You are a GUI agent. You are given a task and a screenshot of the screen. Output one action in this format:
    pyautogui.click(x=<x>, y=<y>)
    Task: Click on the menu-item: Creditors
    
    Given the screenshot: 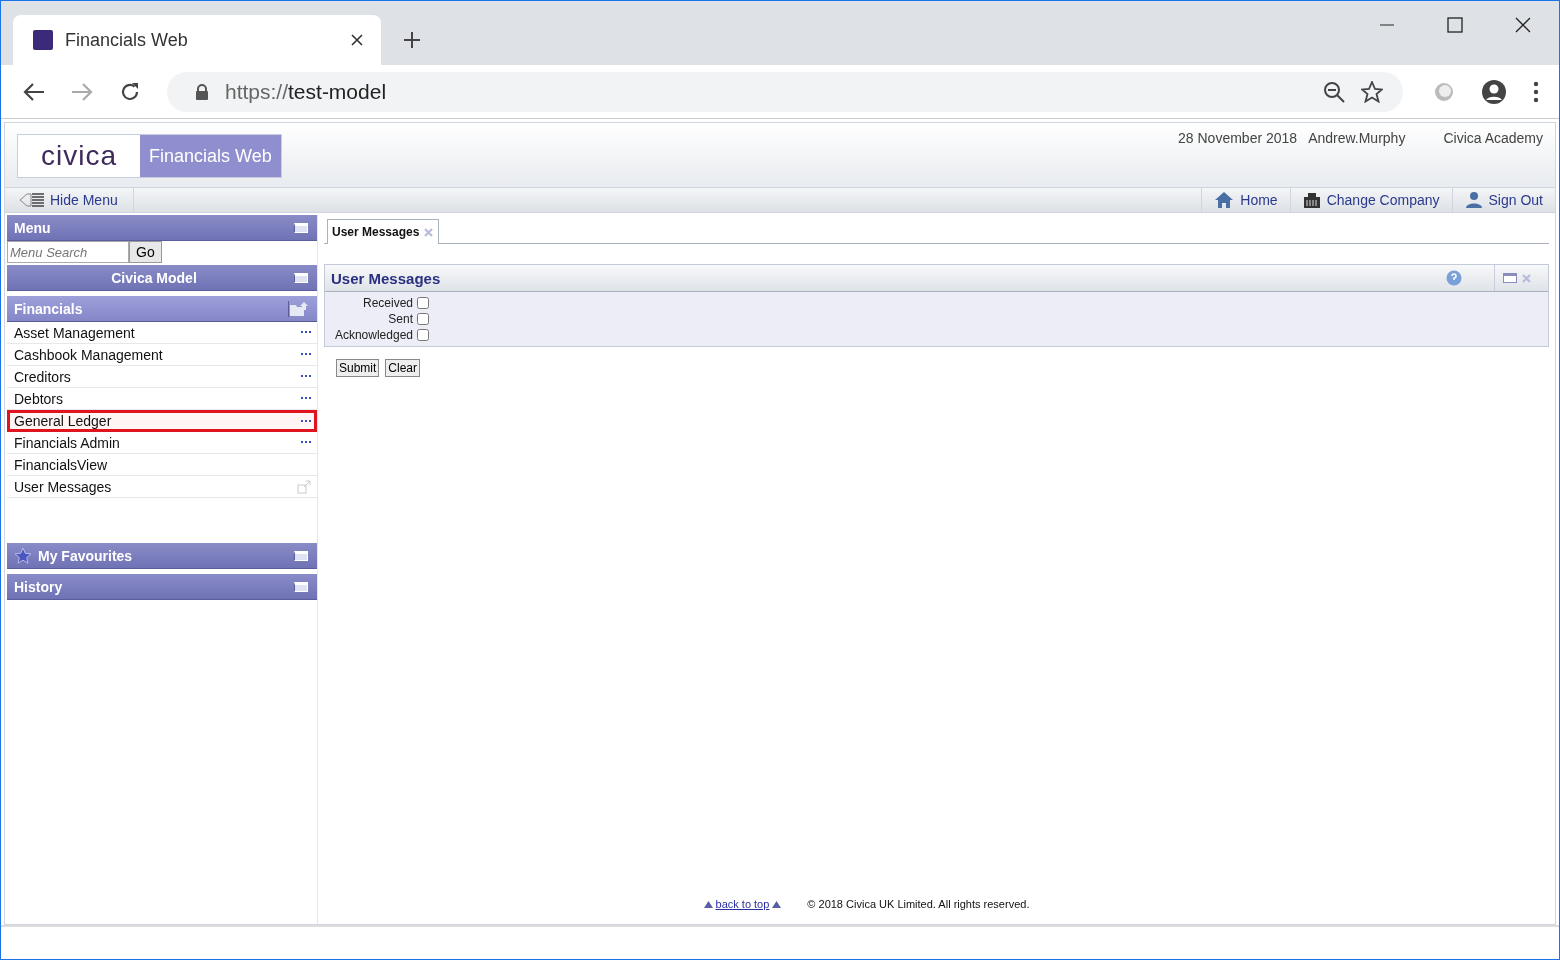 What is the action you would take?
    pyautogui.click(x=162, y=377)
    